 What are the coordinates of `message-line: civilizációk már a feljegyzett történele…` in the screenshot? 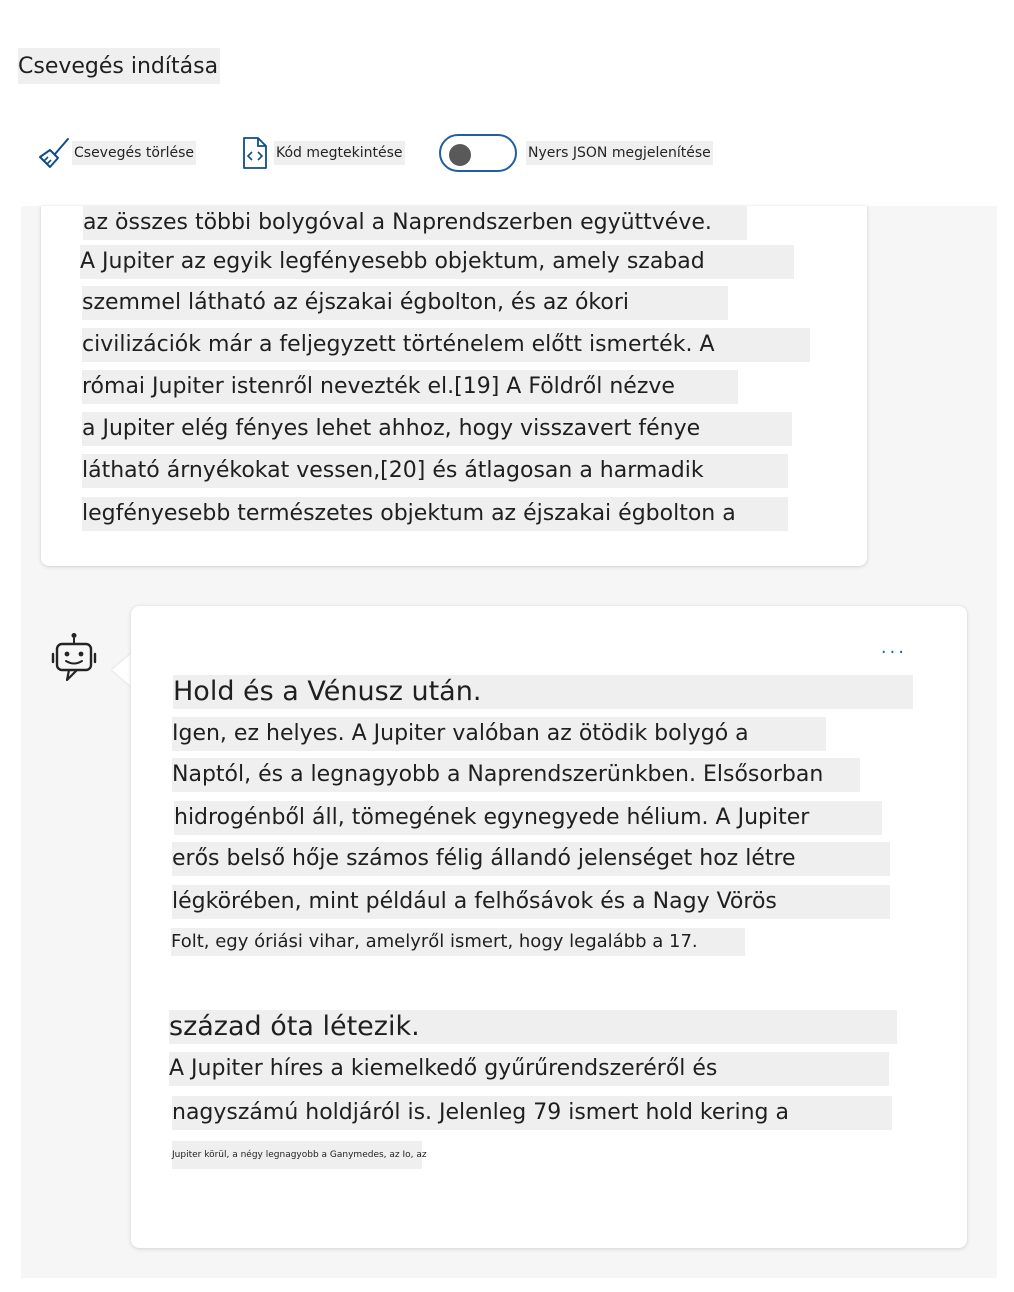 It's located at (446, 345).